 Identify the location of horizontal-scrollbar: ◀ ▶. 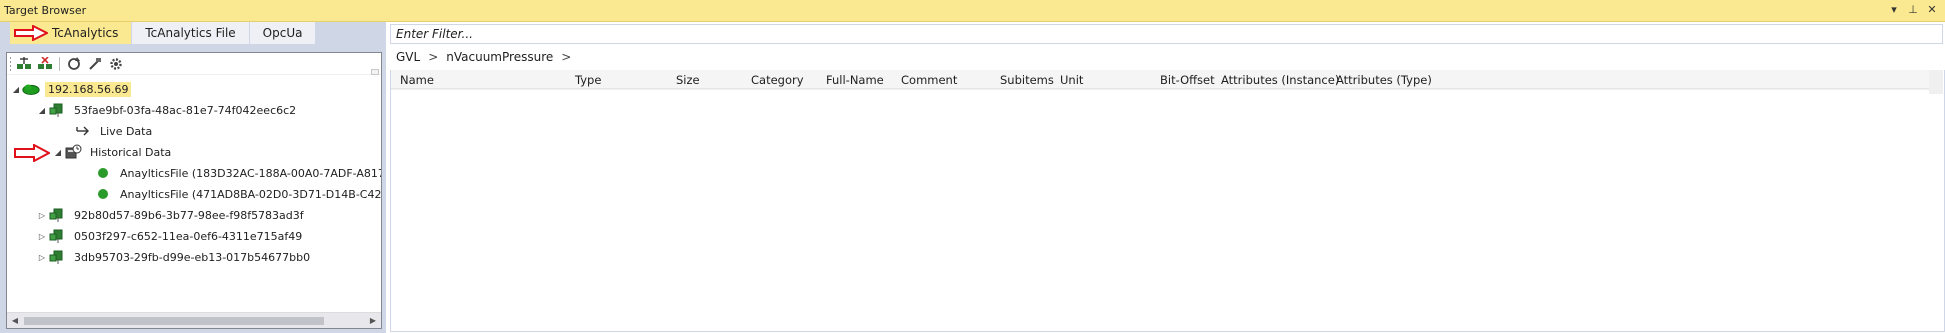
(194, 320).